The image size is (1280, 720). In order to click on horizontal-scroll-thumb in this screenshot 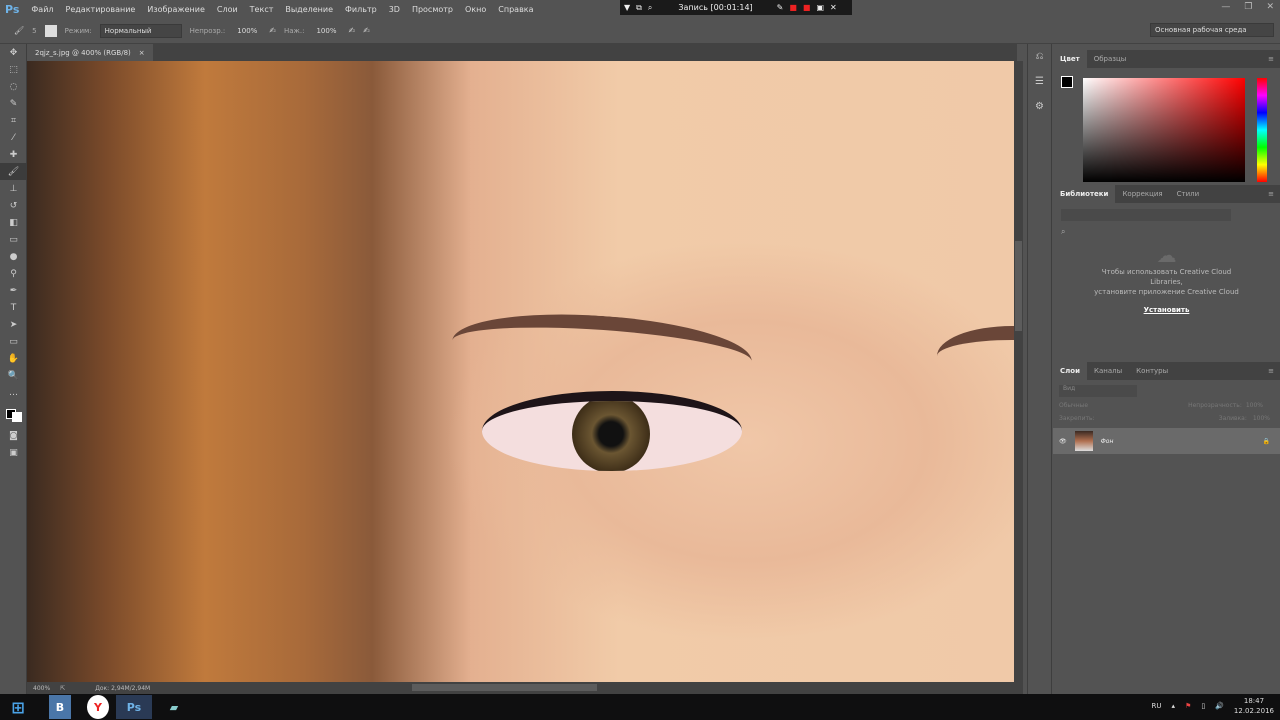, I will do `click(504, 687)`.